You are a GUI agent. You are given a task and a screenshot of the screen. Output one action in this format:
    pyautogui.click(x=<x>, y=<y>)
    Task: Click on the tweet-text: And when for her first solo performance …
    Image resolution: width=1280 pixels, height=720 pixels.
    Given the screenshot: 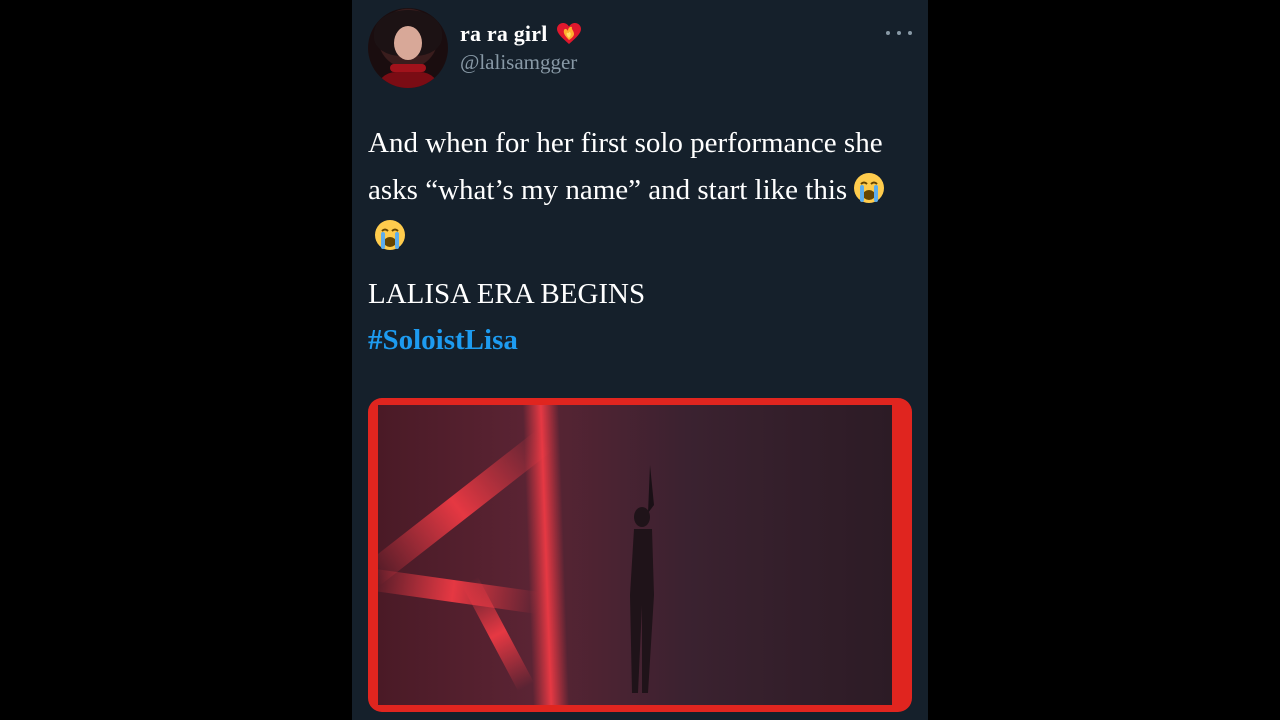 What is the action you would take?
    pyautogui.click(x=638, y=190)
    